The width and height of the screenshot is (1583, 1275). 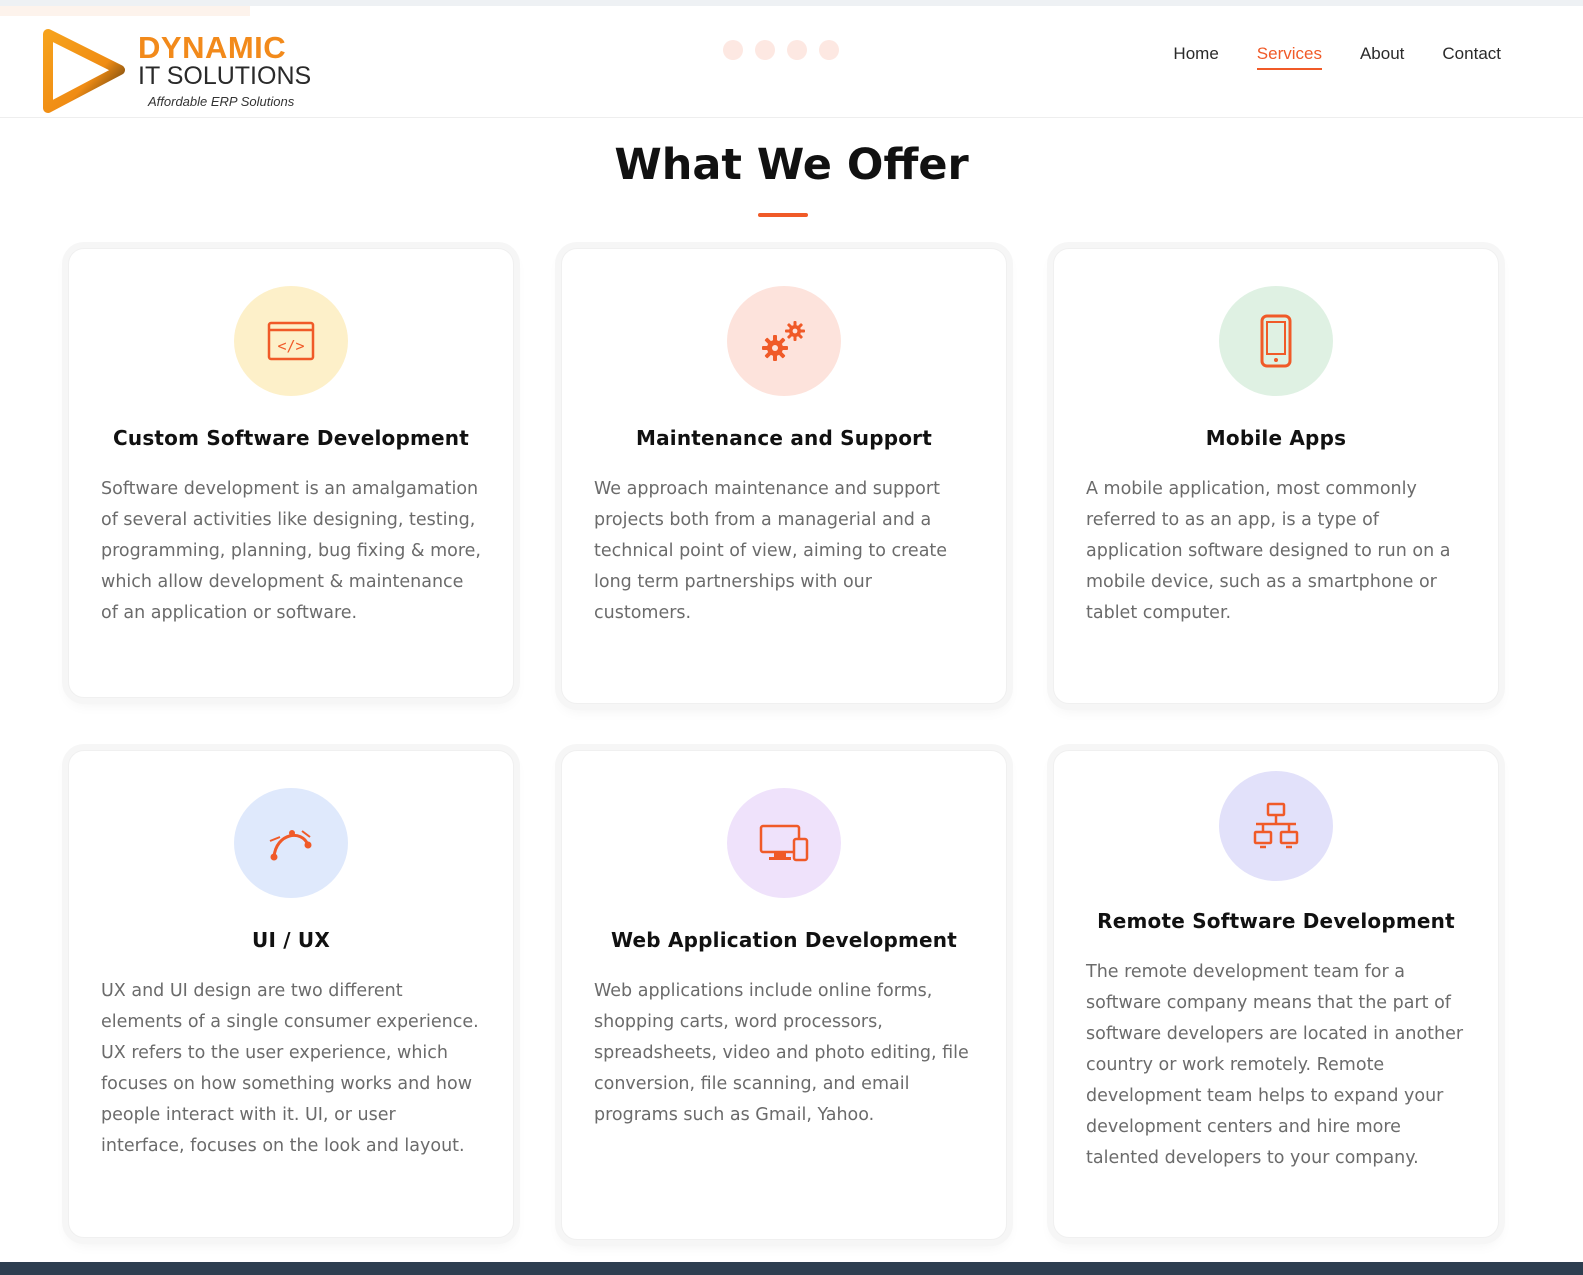 What do you see at coordinates (791, 165) in the screenshot?
I see `section-title: What We Offer` at bounding box center [791, 165].